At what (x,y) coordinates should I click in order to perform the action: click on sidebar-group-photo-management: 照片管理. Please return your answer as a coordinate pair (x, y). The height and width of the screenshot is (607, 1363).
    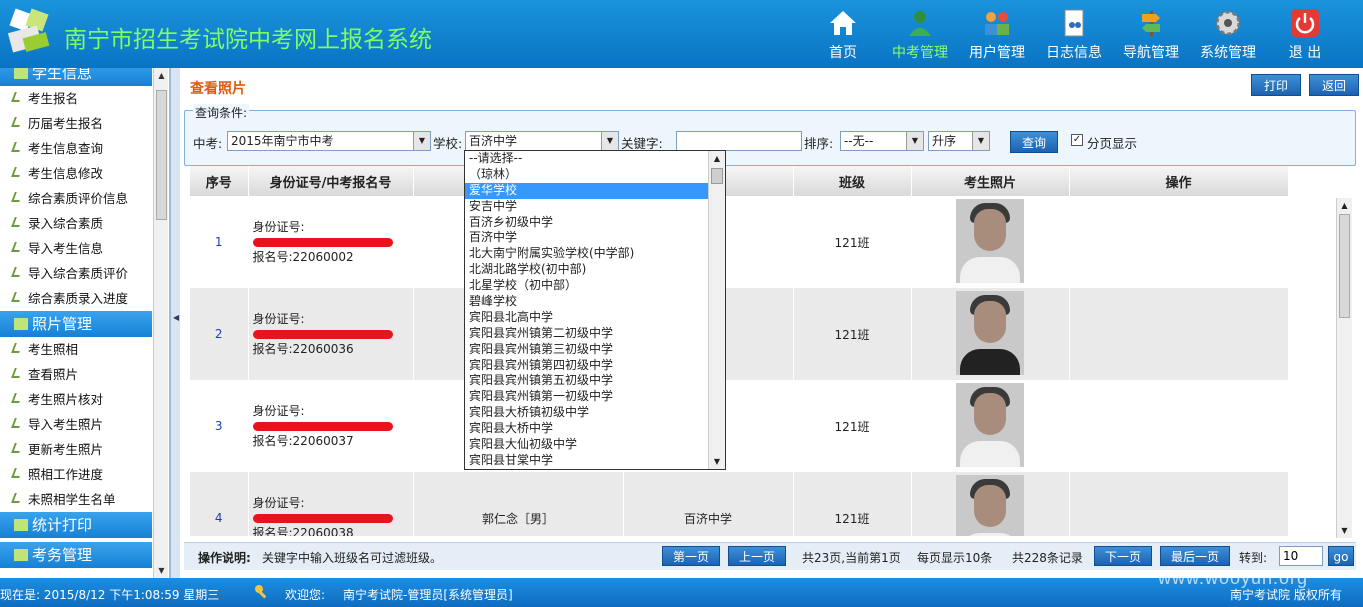
    Looking at the image, I should click on (76, 324).